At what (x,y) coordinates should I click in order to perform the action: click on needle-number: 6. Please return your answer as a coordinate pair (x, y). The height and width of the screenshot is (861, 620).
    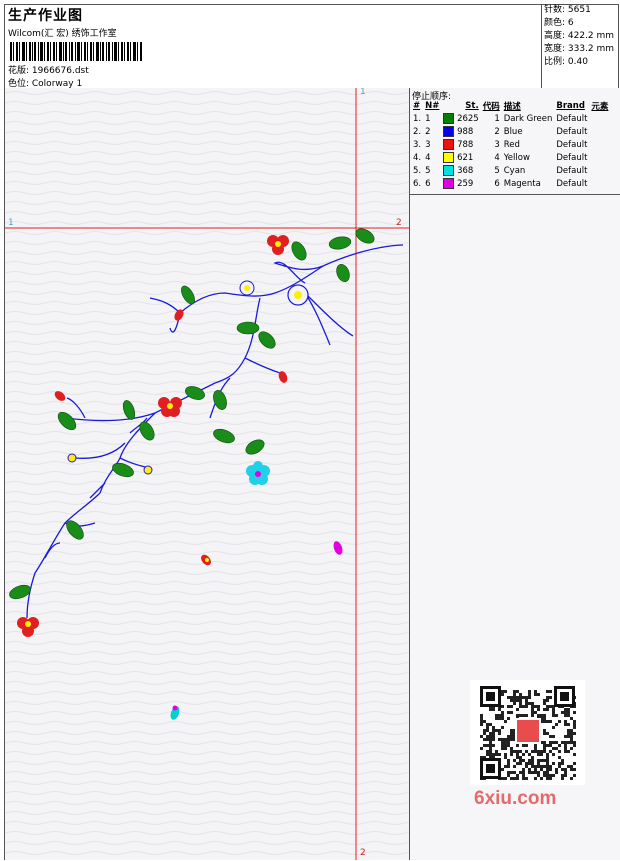
    Looking at the image, I should click on (428, 183).